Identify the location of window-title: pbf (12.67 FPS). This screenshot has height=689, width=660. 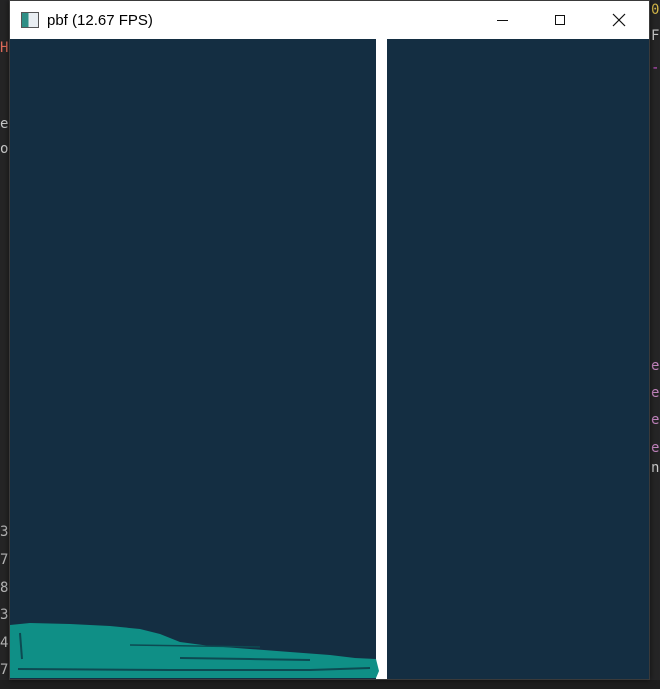
(100, 20).